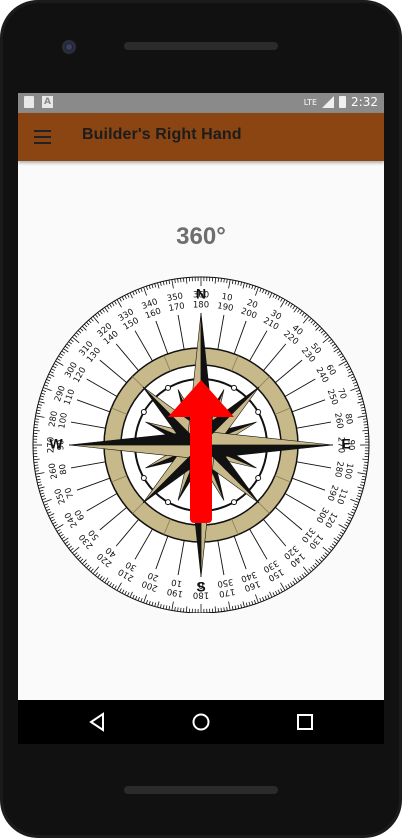 The height and width of the screenshot is (838, 402). I want to click on cardinal-south: S, so click(200, 587).